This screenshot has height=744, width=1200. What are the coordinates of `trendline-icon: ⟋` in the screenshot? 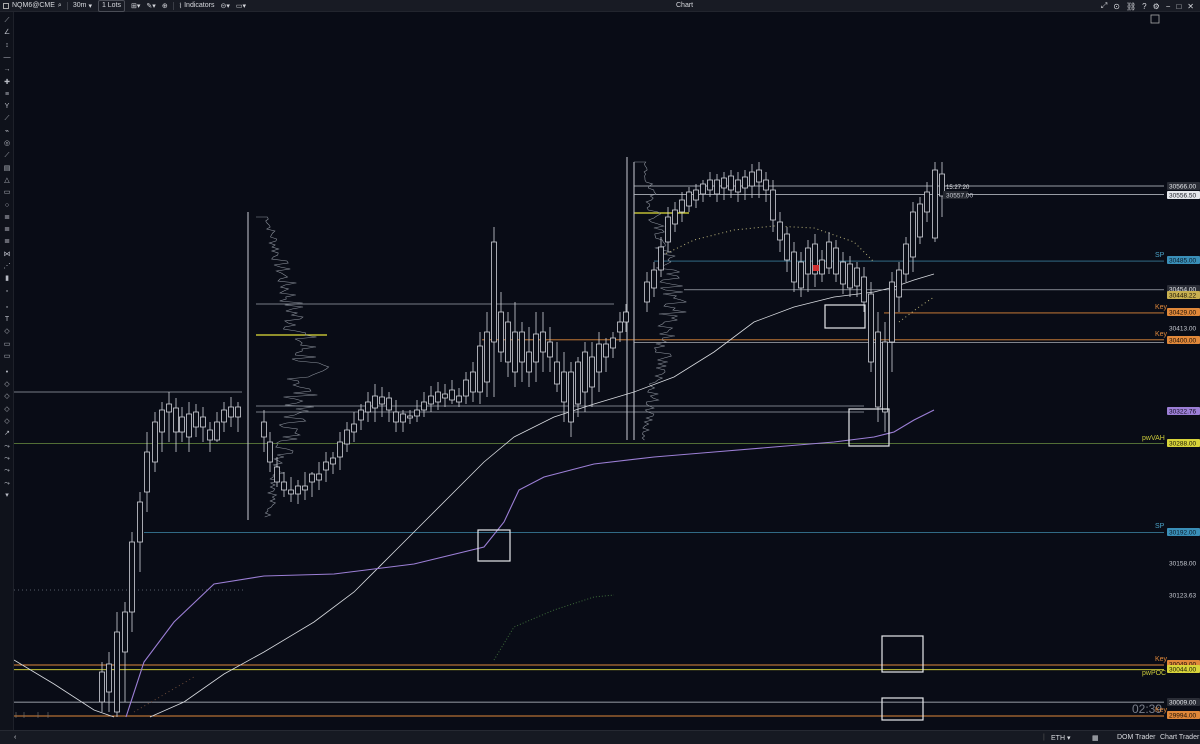 It's located at (7, 119).